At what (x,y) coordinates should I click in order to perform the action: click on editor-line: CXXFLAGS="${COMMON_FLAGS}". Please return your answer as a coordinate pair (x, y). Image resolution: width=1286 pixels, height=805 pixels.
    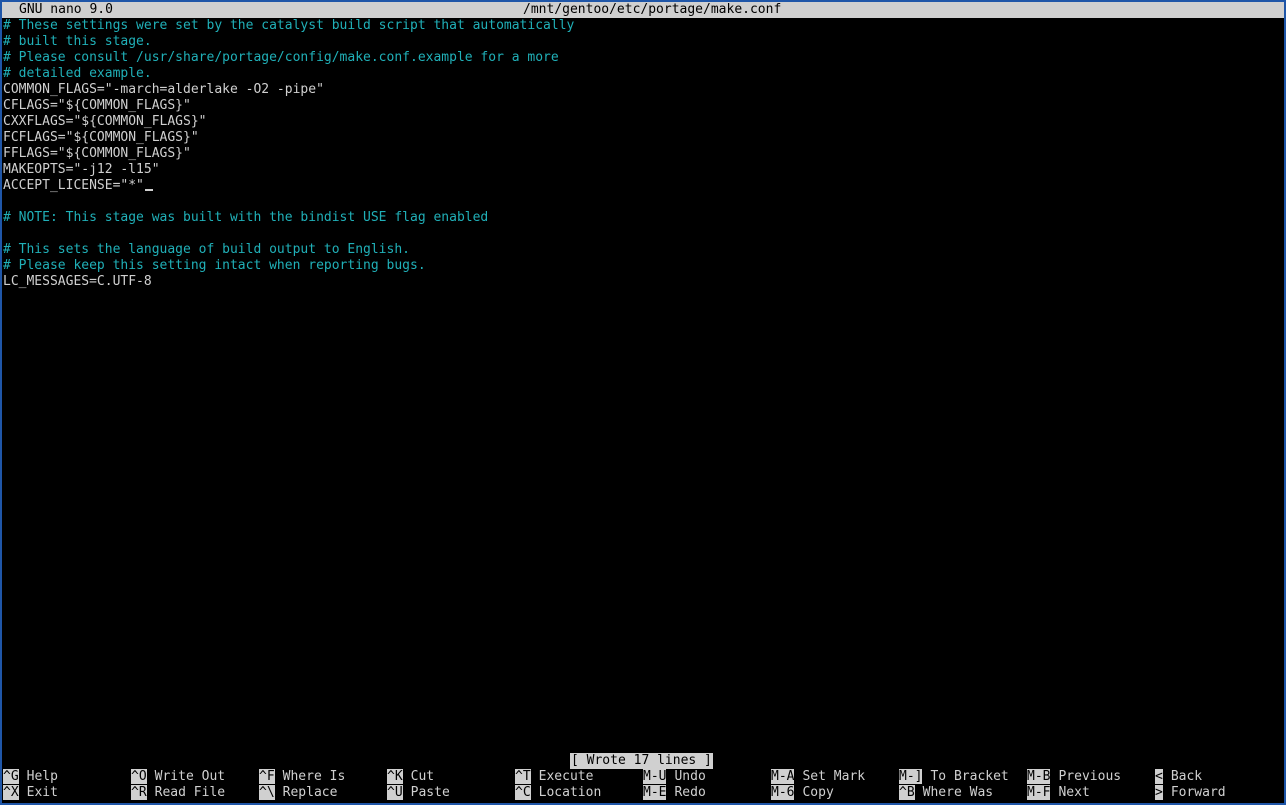
    Looking at the image, I should click on (643, 122).